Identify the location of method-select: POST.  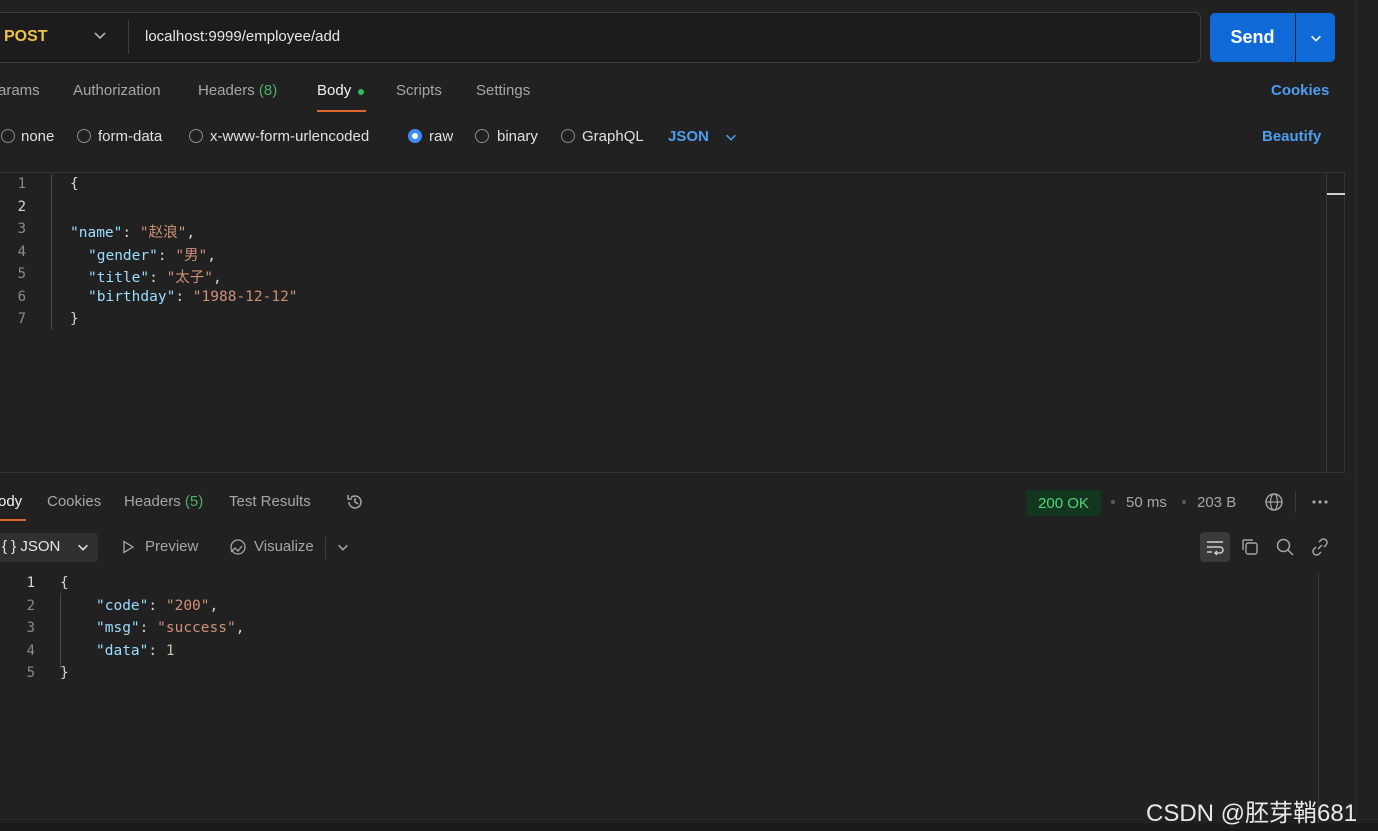
(26, 37).